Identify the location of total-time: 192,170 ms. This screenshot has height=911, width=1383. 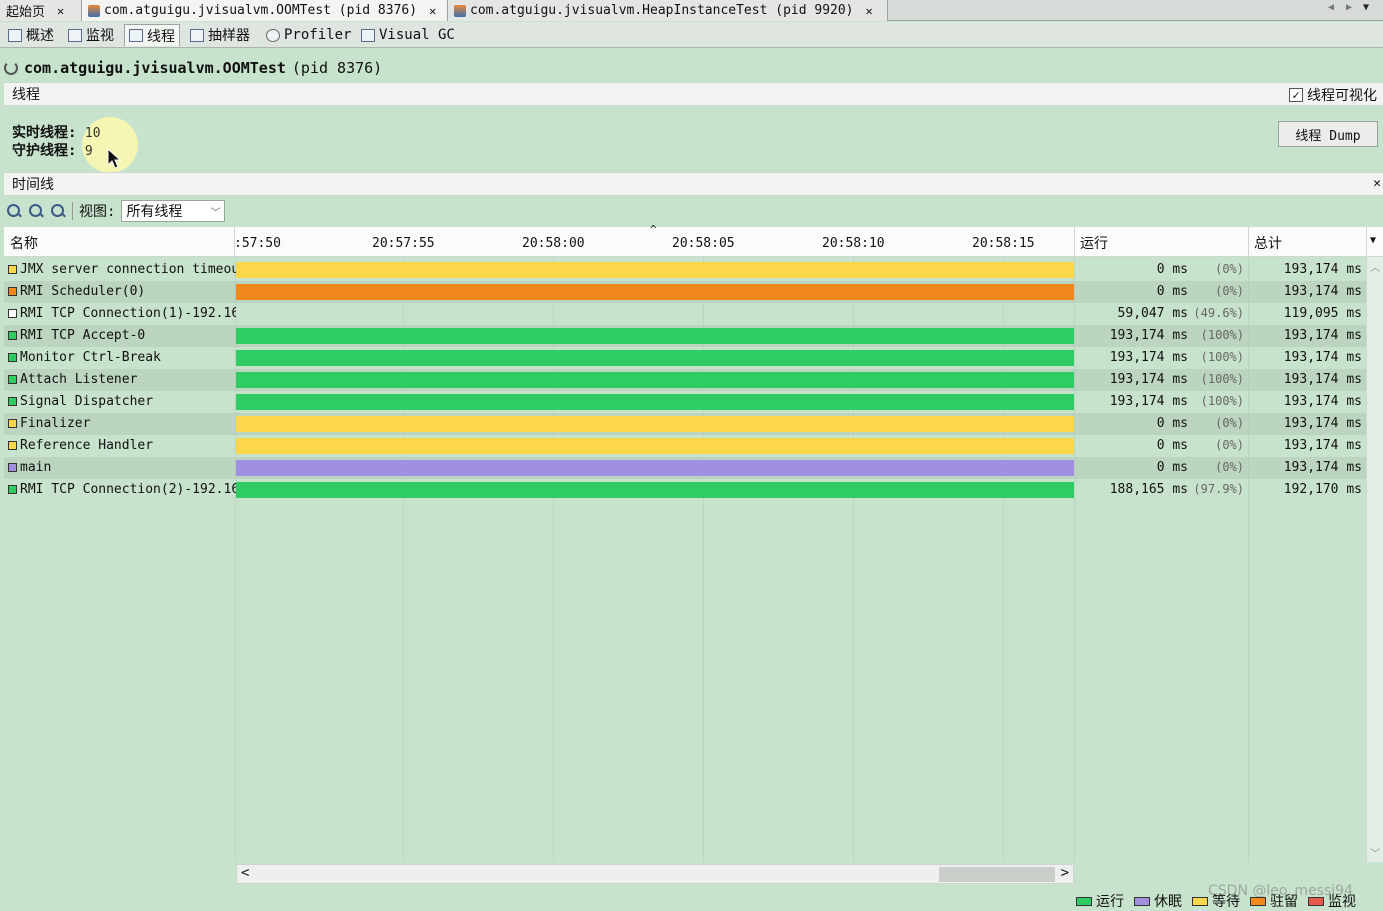
(1322, 489).